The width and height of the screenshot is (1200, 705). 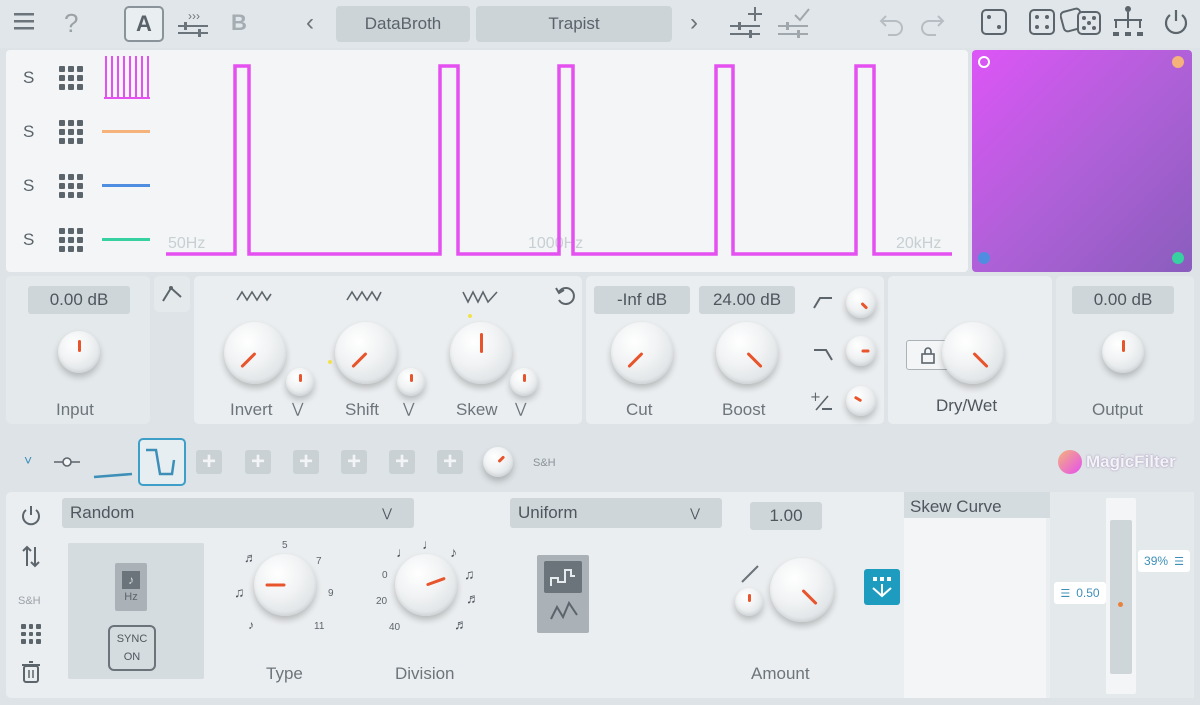 What do you see at coordinates (967, 405) in the screenshot?
I see `dry-wet-label: Dry/Wet` at bounding box center [967, 405].